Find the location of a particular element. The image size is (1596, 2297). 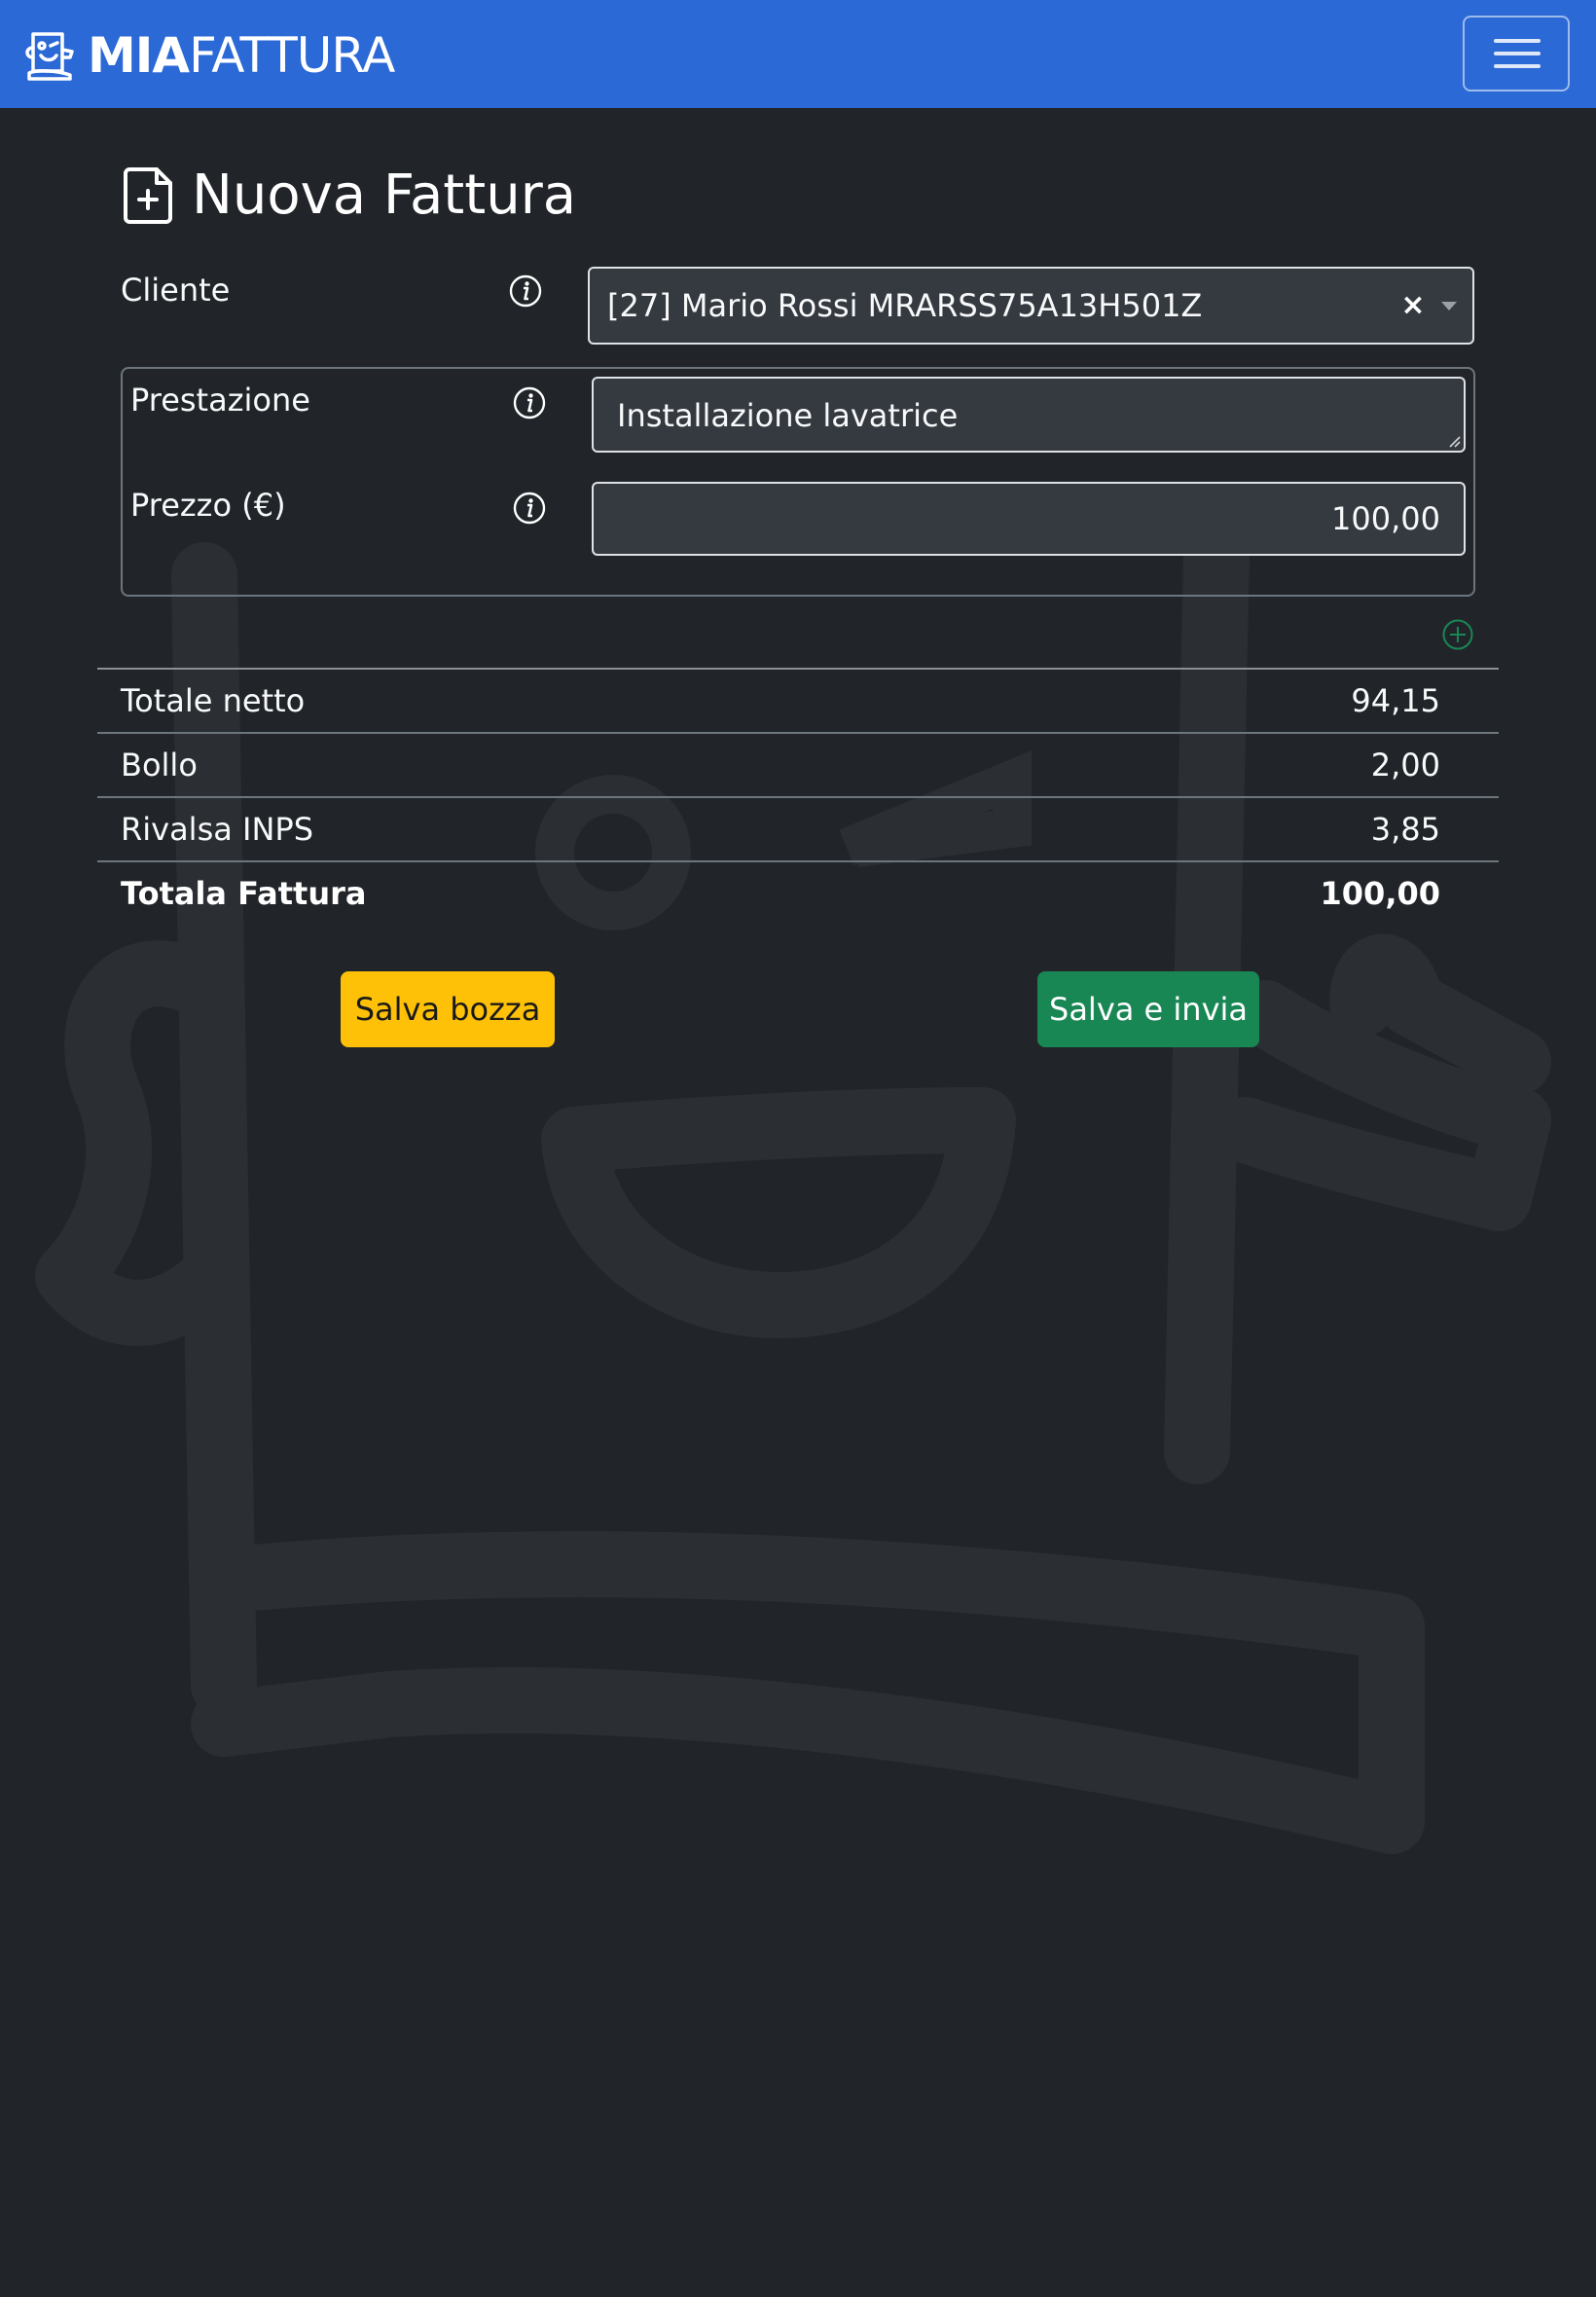

totals-row-stamp: Bollo 2,00 is located at coordinates (798, 764).